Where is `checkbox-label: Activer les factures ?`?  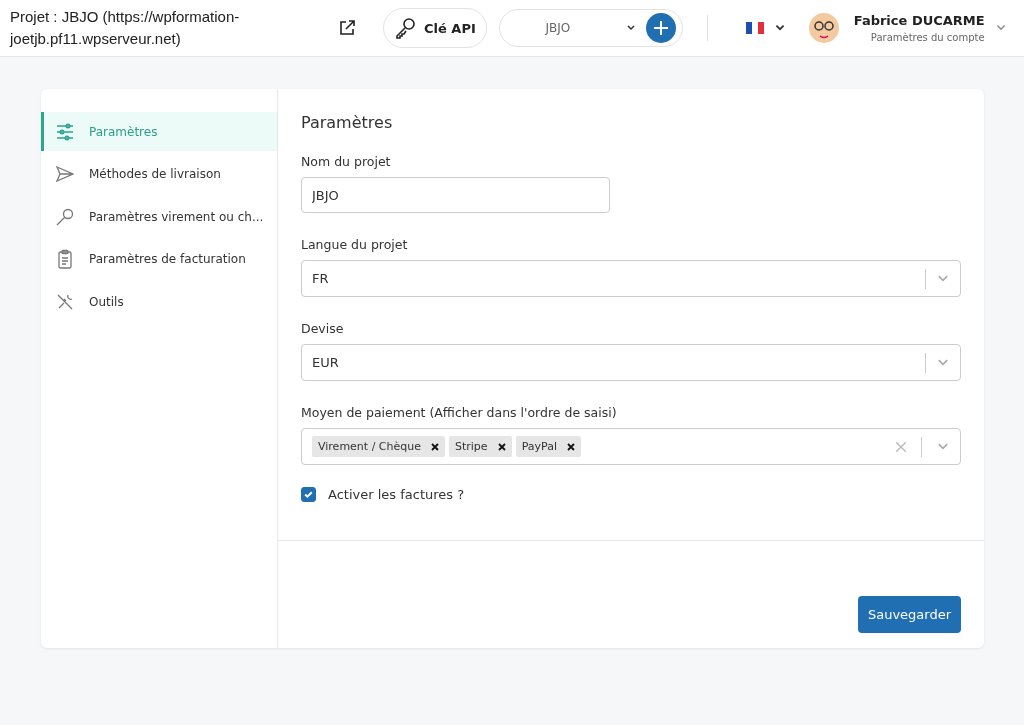
checkbox-label: Activer les factures ? is located at coordinates (396, 494).